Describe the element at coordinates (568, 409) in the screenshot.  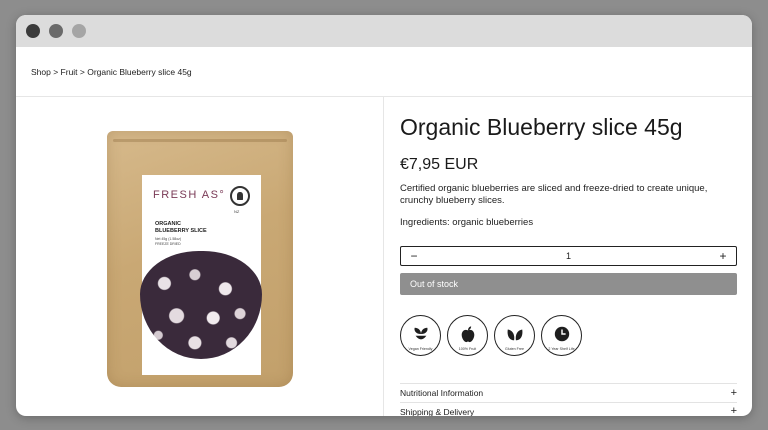
I see `accordion-shipping-delivery: Shipping & Delivery +` at that location.